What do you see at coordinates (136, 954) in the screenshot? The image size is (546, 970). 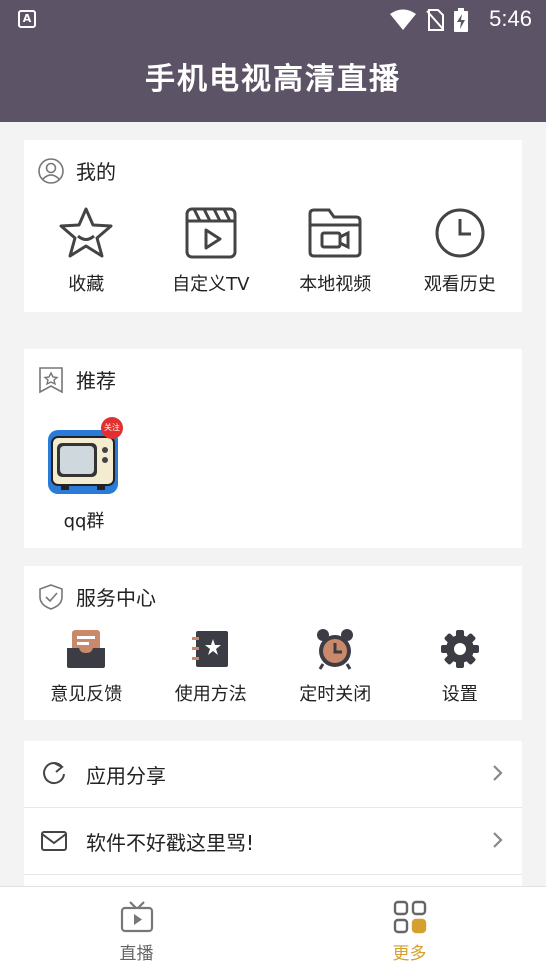 I see `tab-live-label: 直播` at bounding box center [136, 954].